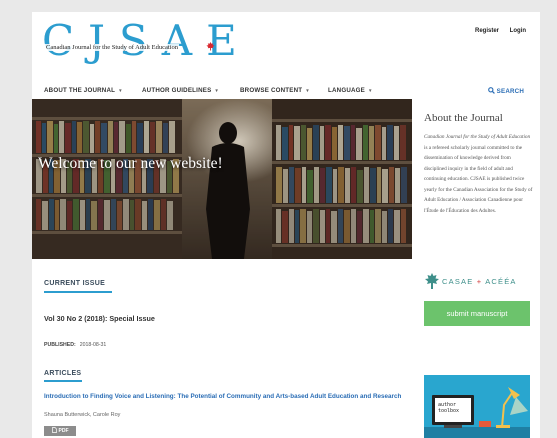  Describe the element at coordinates (99, 318) in the screenshot. I see `issue-title: Vol 30 No 2 (2018): Special Issue` at that location.